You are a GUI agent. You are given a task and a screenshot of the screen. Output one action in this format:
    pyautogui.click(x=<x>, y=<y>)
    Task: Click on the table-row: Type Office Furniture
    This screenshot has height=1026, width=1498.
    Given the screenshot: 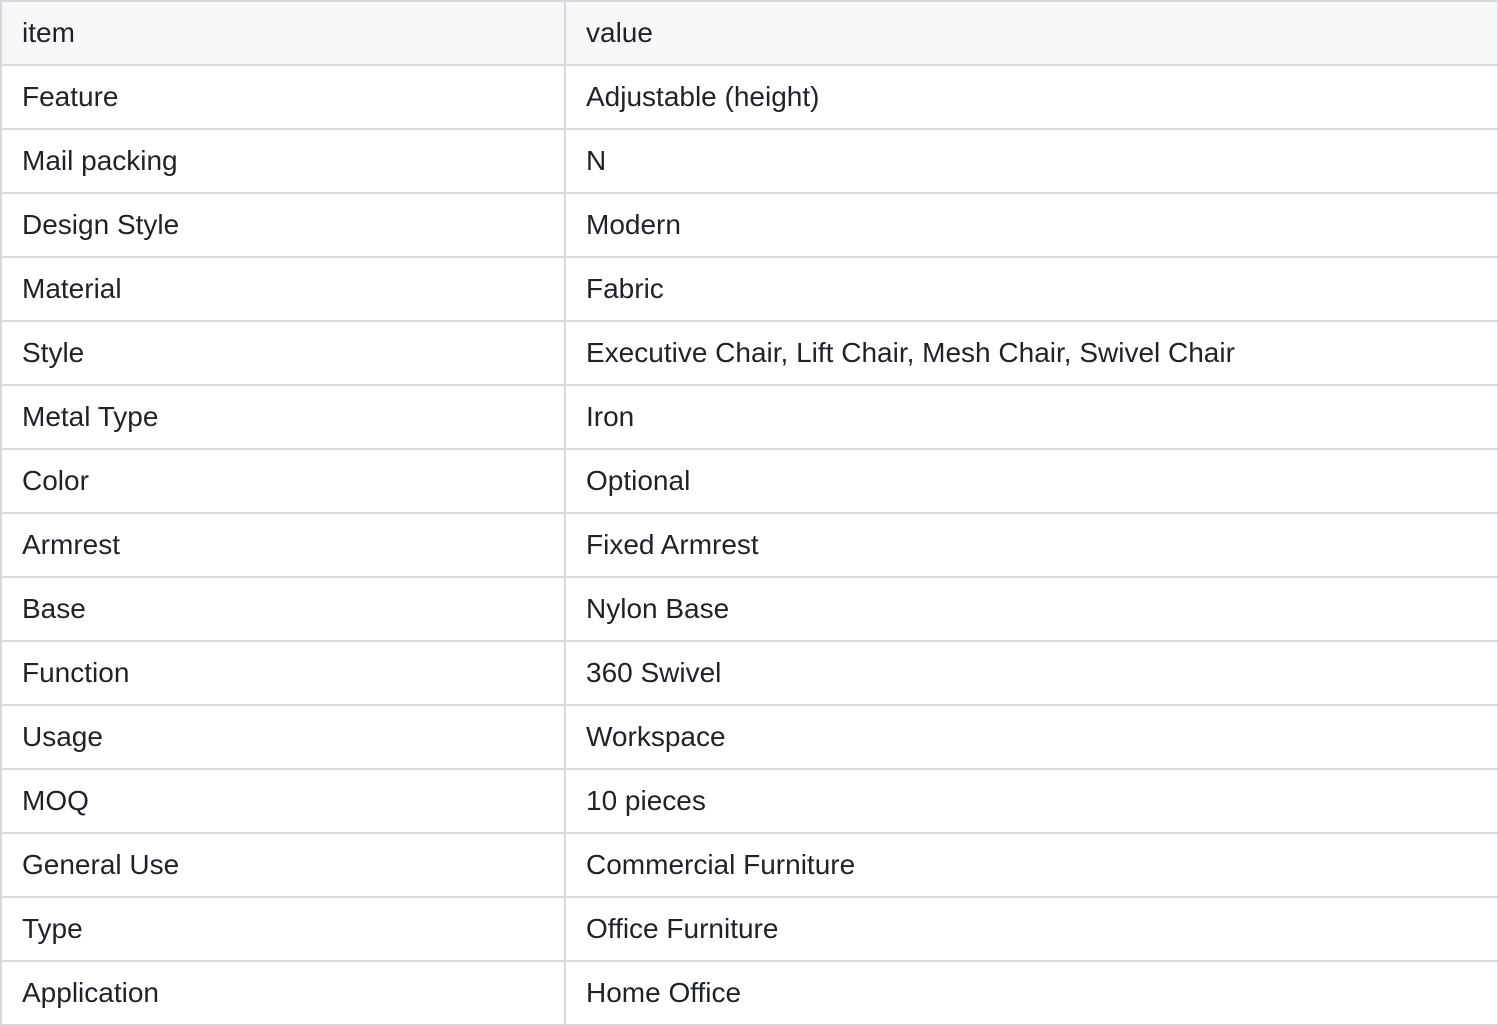 What is the action you would take?
    pyautogui.click(x=749, y=929)
    